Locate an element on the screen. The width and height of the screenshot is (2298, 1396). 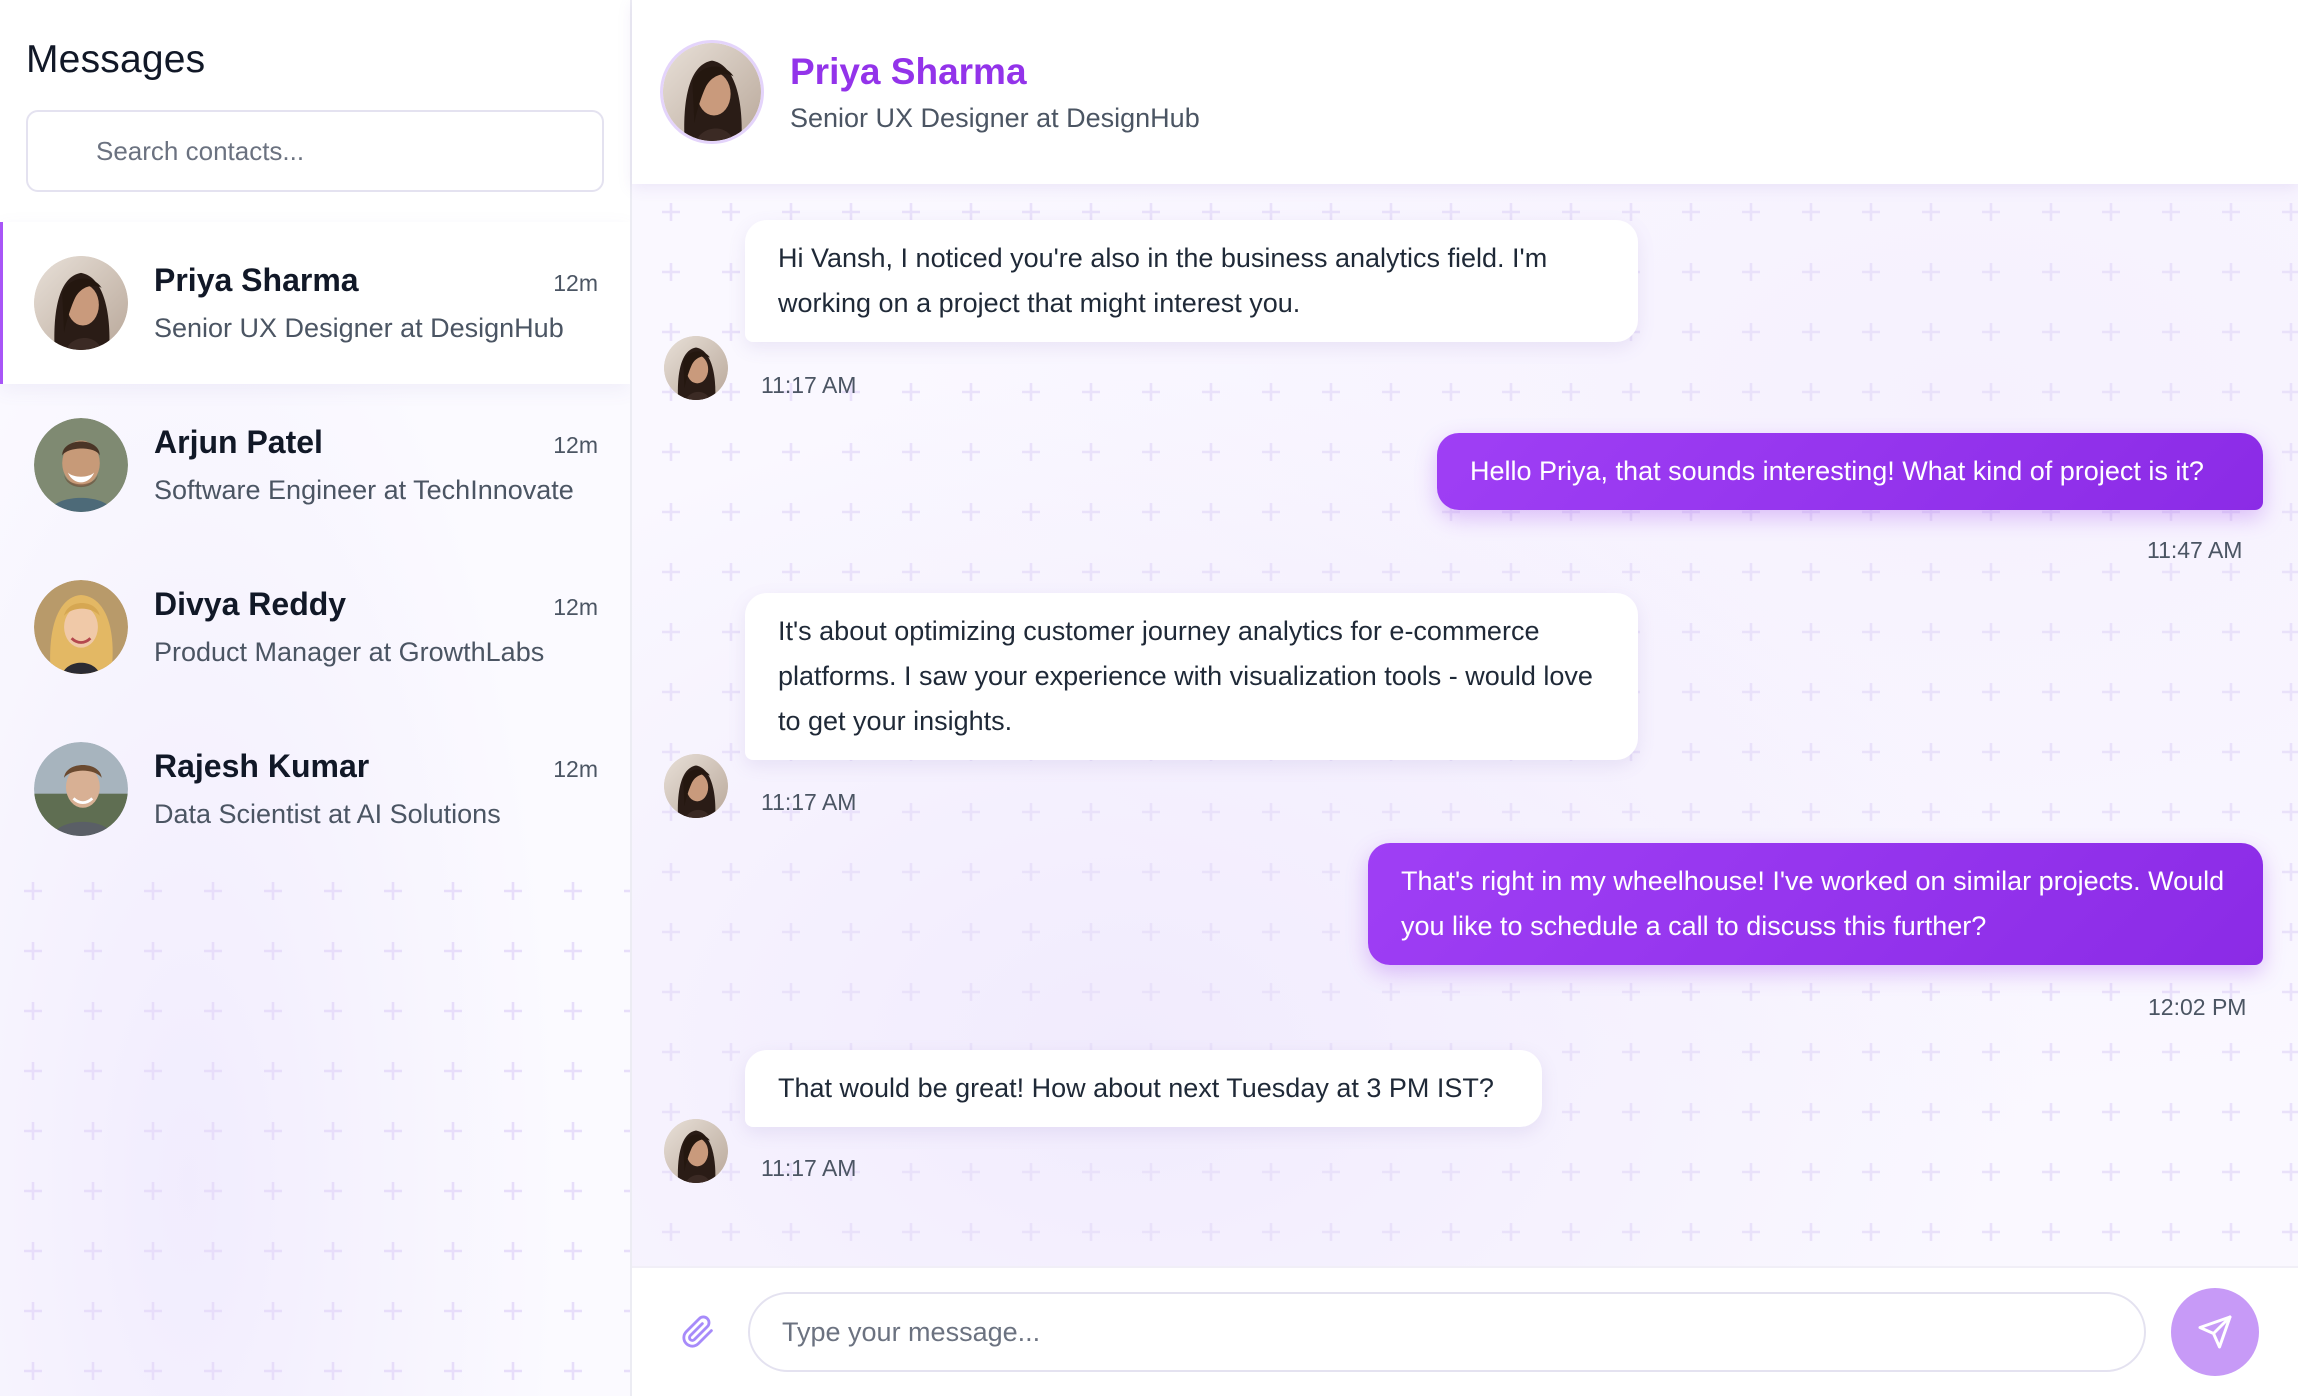
sidebar-title: Messages is located at coordinates (116, 59).